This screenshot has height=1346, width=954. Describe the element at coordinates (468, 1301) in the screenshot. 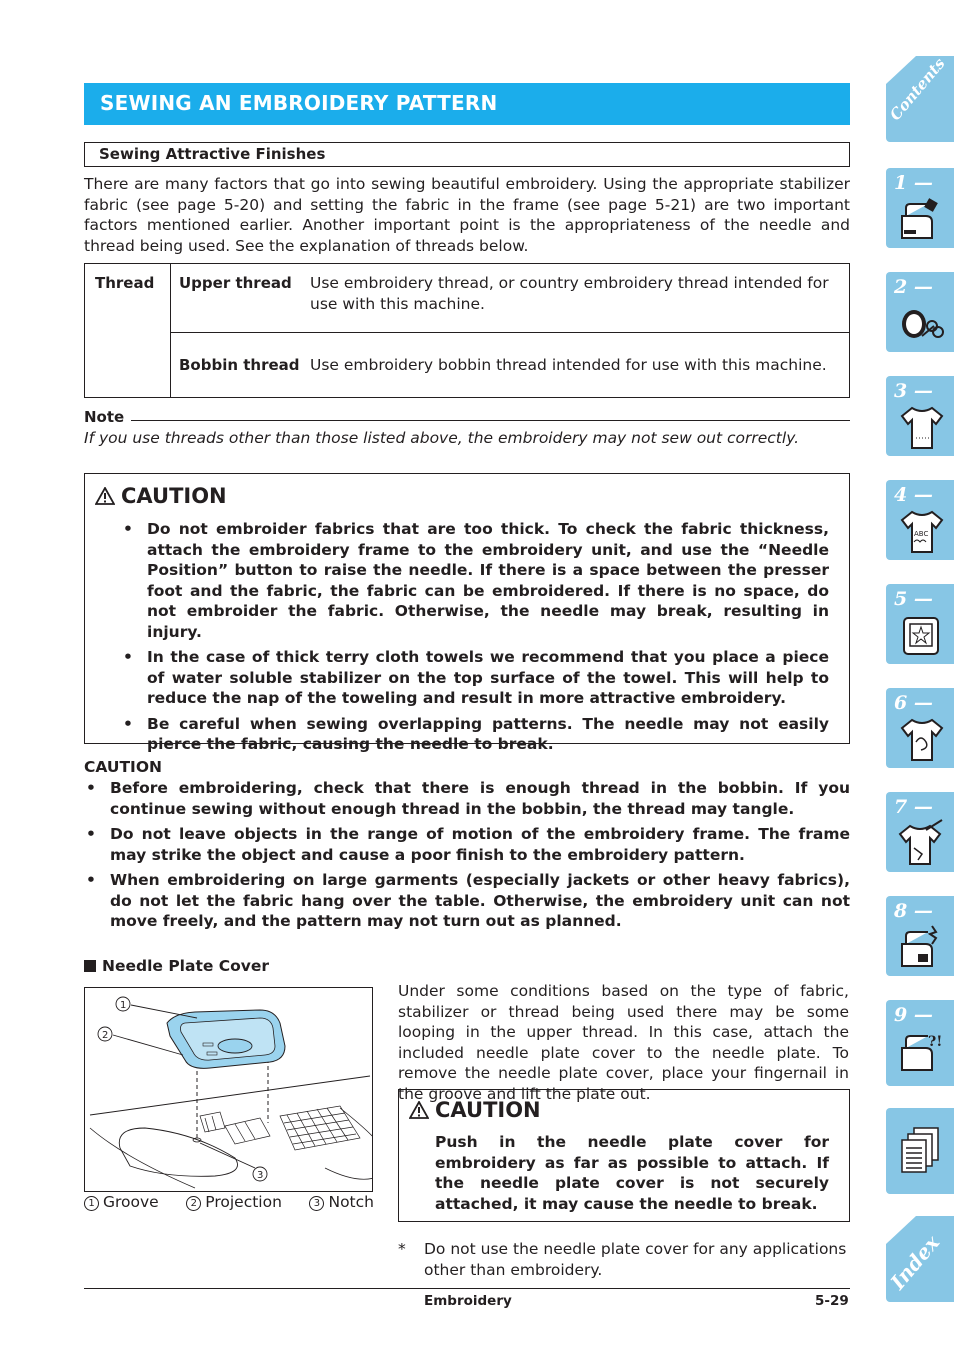

I see `footer-section: Embroidery` at that location.